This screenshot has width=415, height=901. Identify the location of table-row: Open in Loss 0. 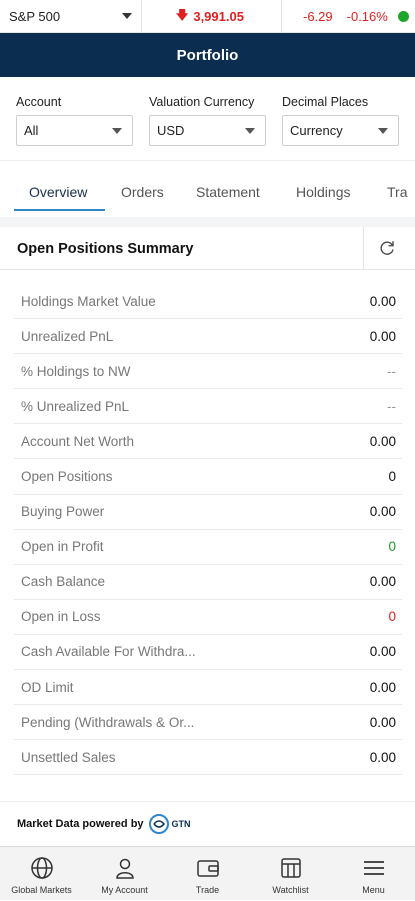
(208, 617).